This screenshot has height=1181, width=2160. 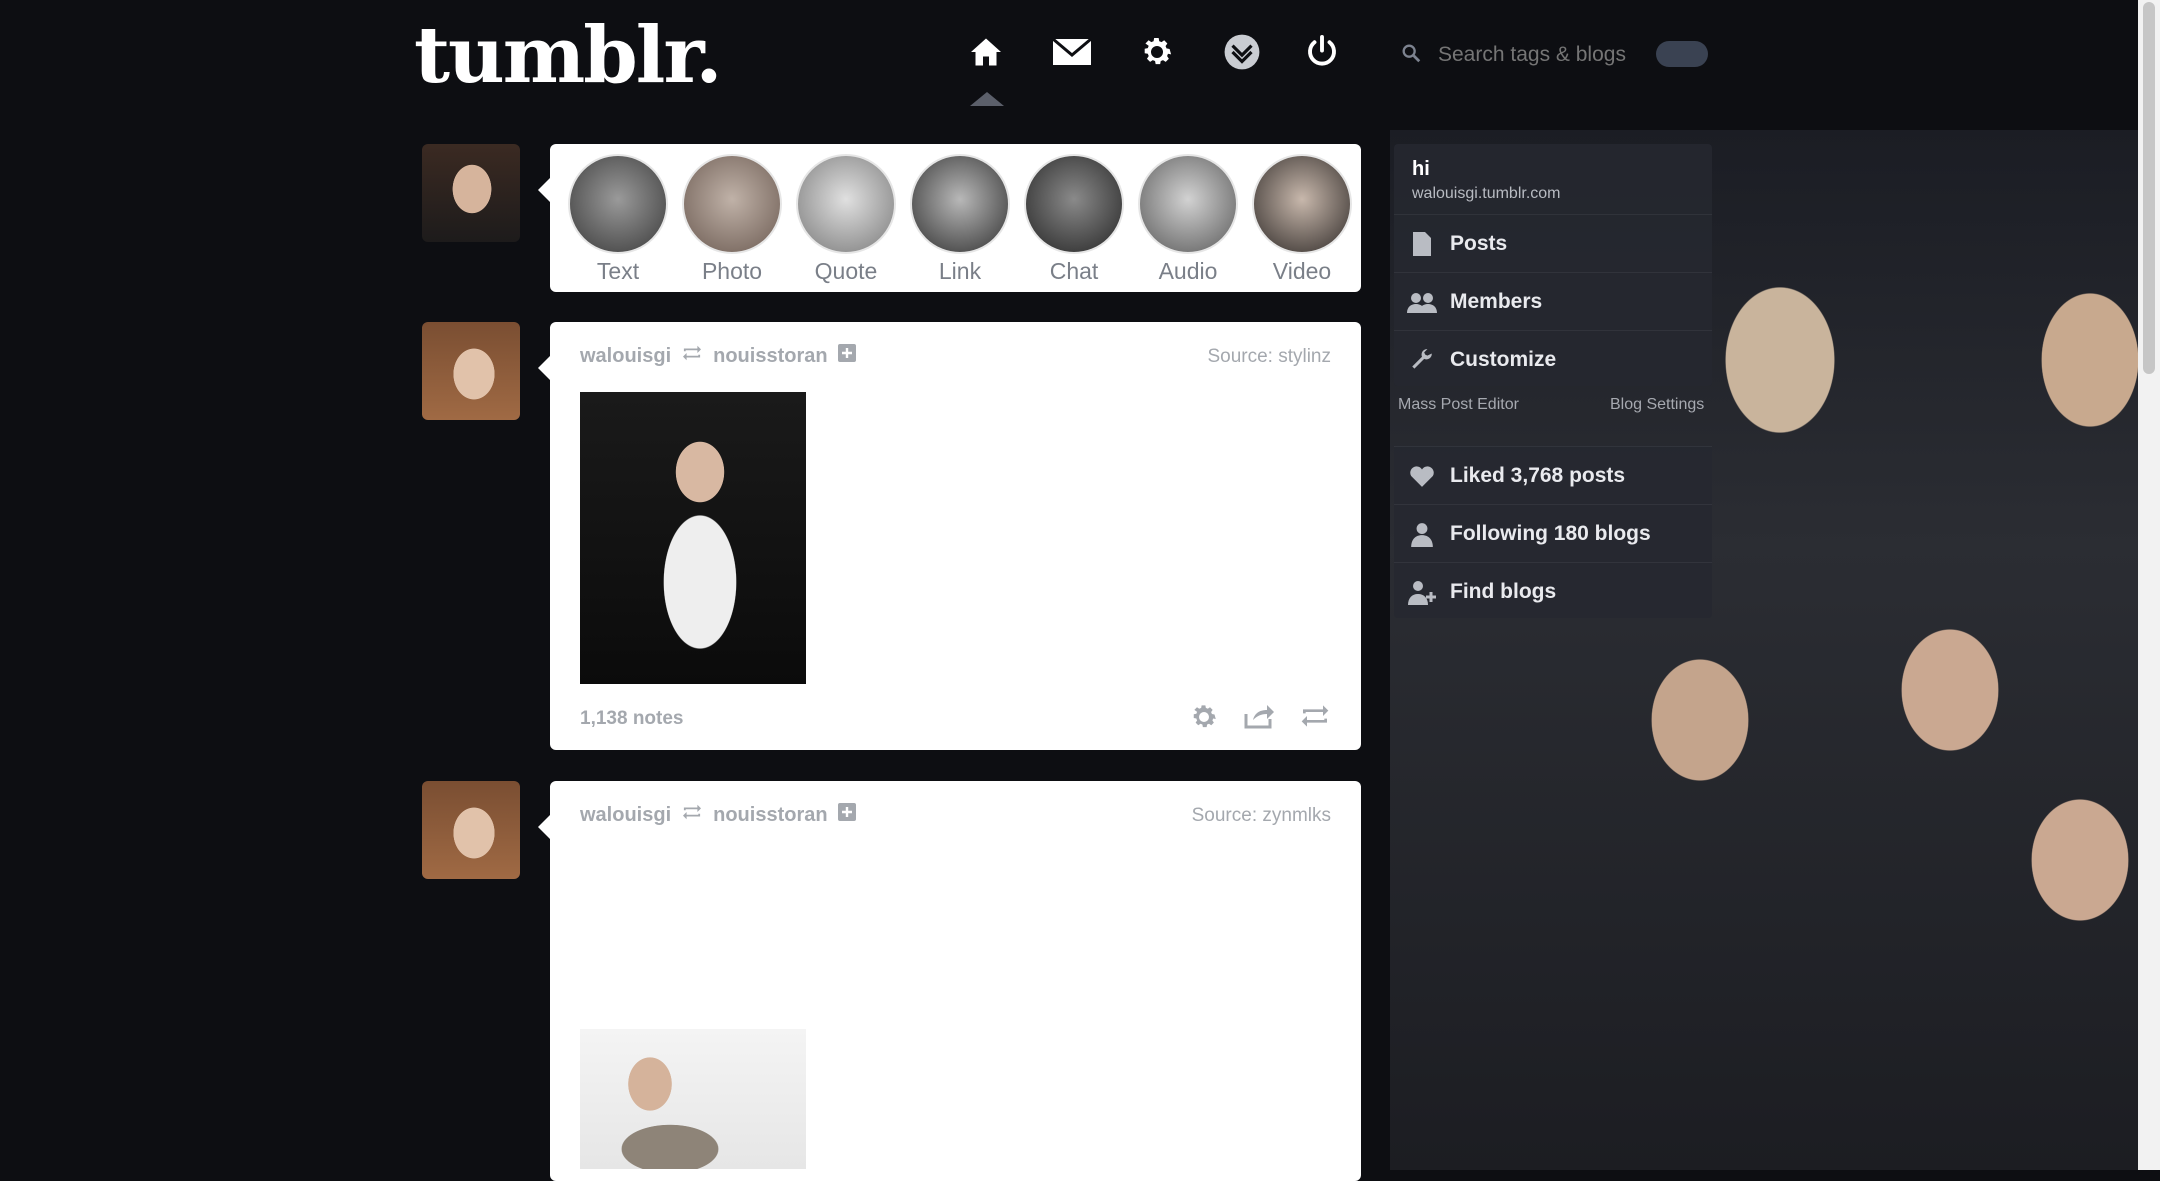 What do you see at coordinates (1242, 52) in the screenshot?
I see `inbox-icon` at bounding box center [1242, 52].